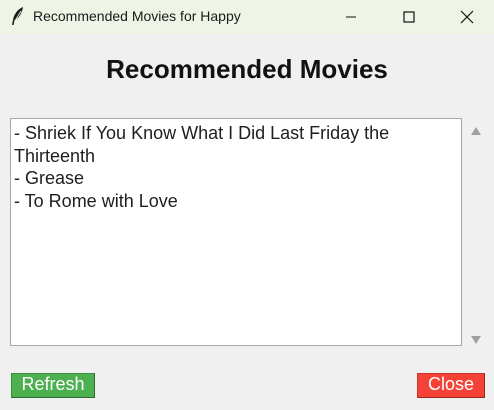 The image size is (494, 410). I want to click on window-title: Recommended Movies for Happy, so click(137, 16).